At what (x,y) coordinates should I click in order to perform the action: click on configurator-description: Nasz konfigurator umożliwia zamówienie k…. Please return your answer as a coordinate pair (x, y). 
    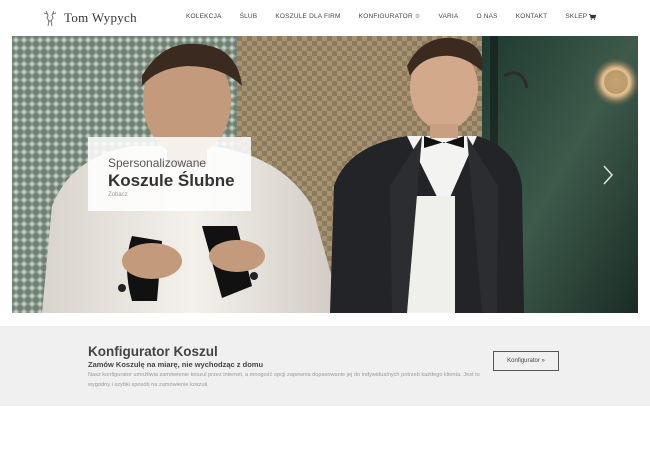
    Looking at the image, I should click on (284, 380).